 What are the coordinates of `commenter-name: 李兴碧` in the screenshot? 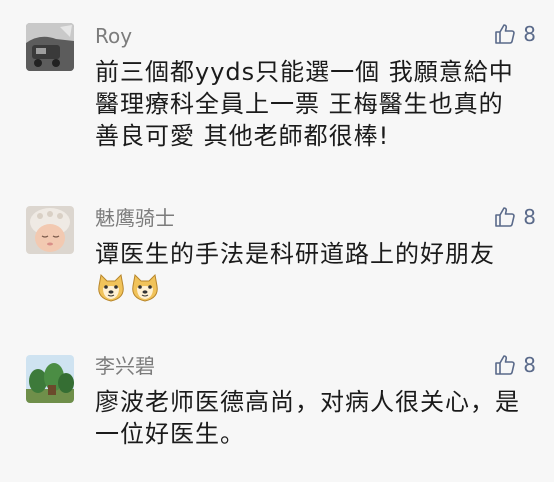 It's located at (125, 366).